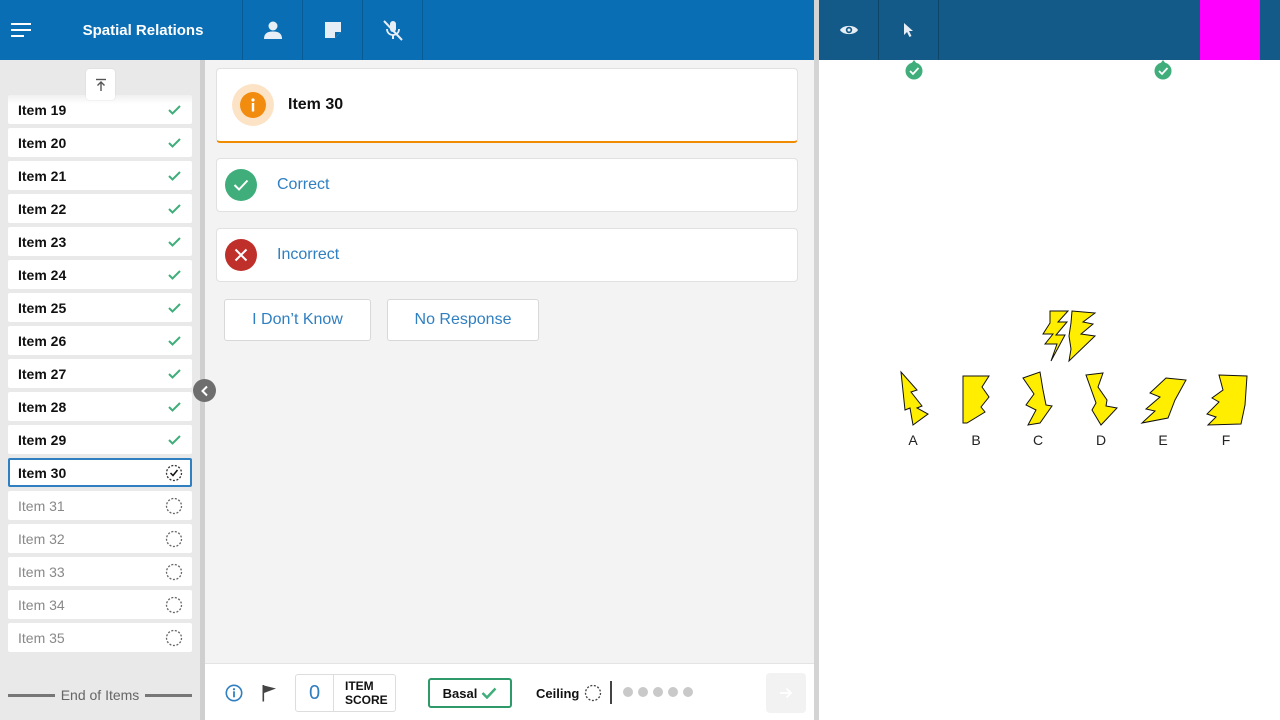 Image resolution: width=1280 pixels, height=720 pixels. Describe the element at coordinates (241, 255) in the screenshot. I see `incorrect-badge` at that location.